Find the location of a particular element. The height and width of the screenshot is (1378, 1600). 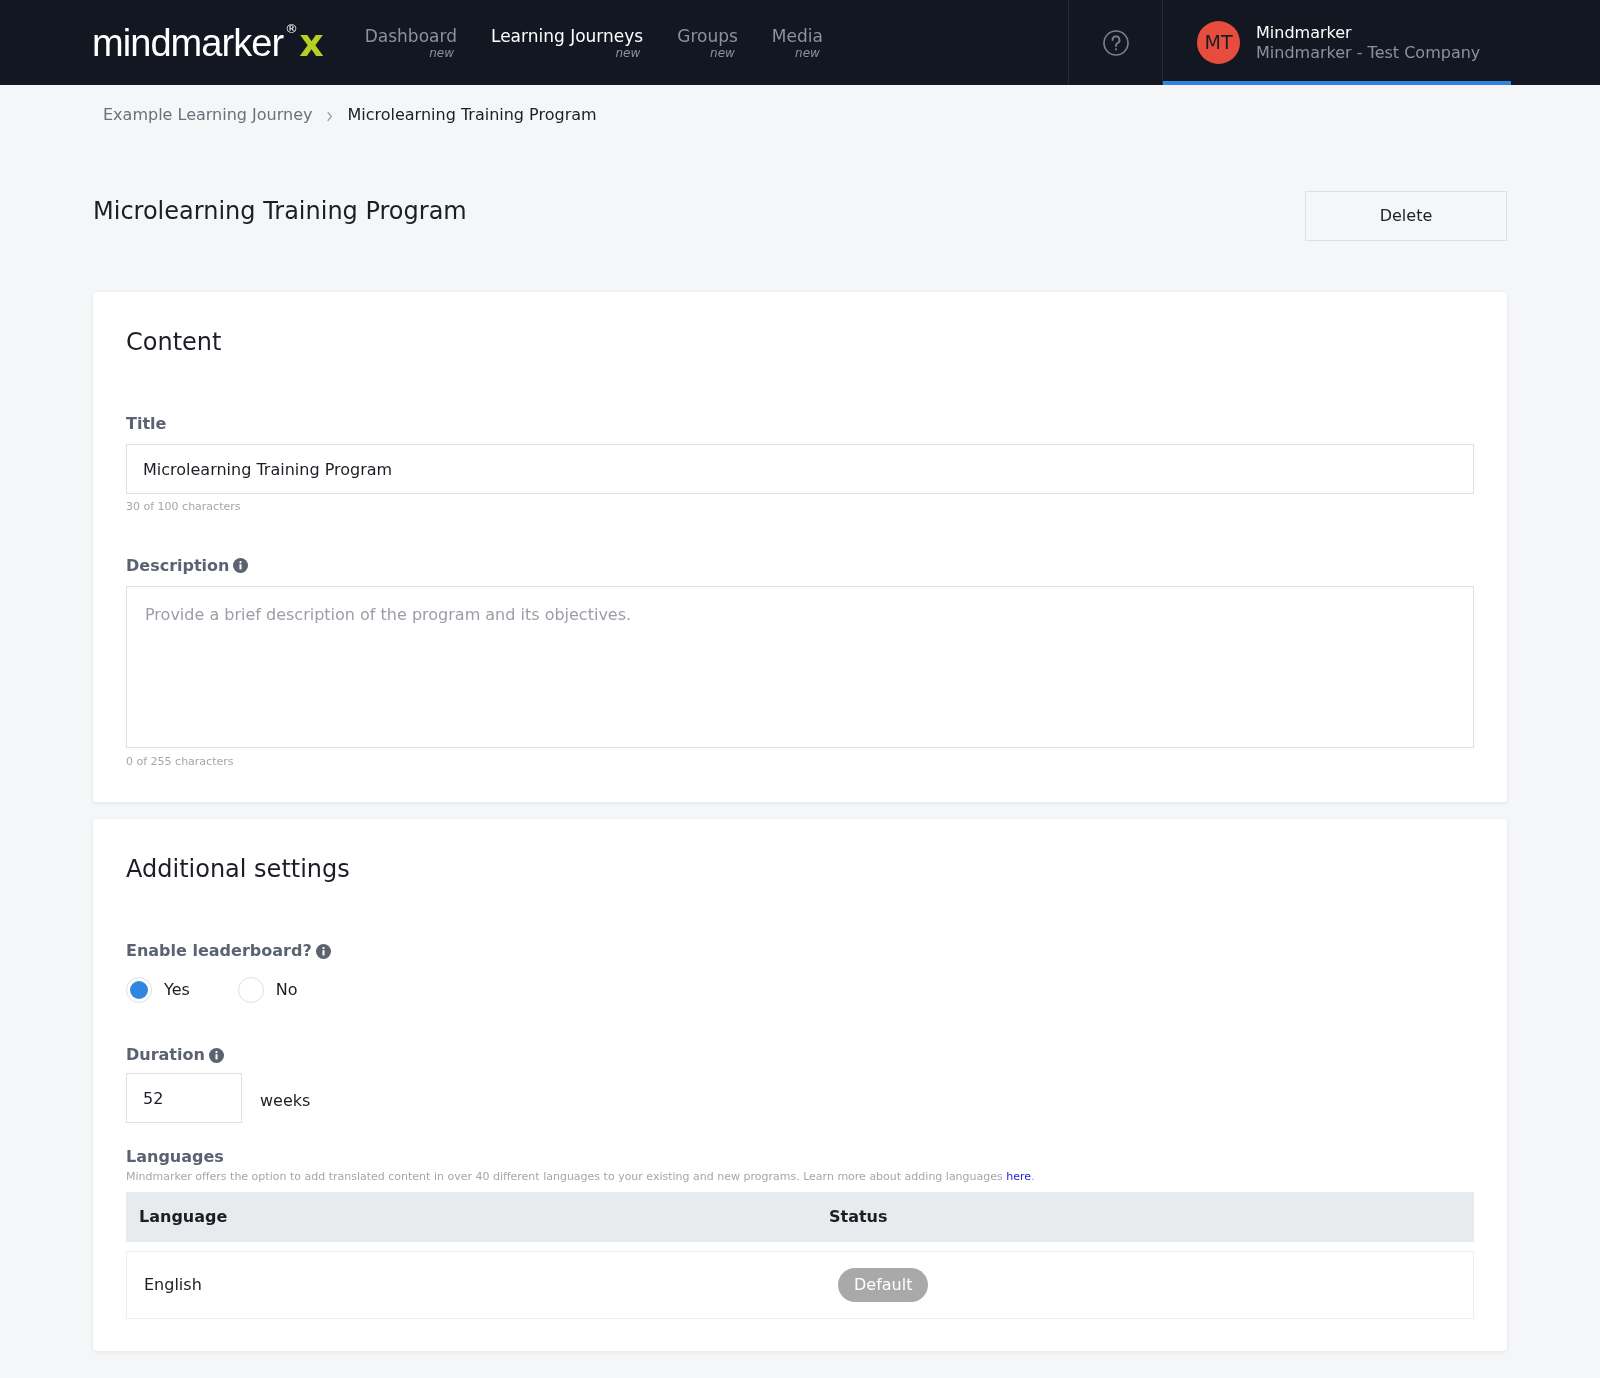

nav-tab: Groups new is located at coordinates (707, 42).